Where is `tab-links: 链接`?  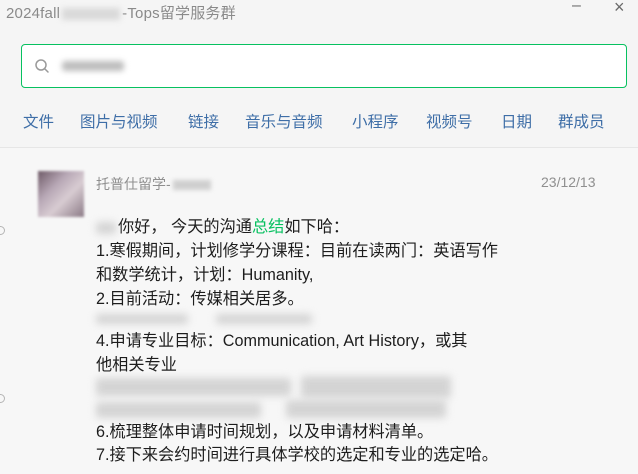 tab-links: 链接 is located at coordinates (203, 121).